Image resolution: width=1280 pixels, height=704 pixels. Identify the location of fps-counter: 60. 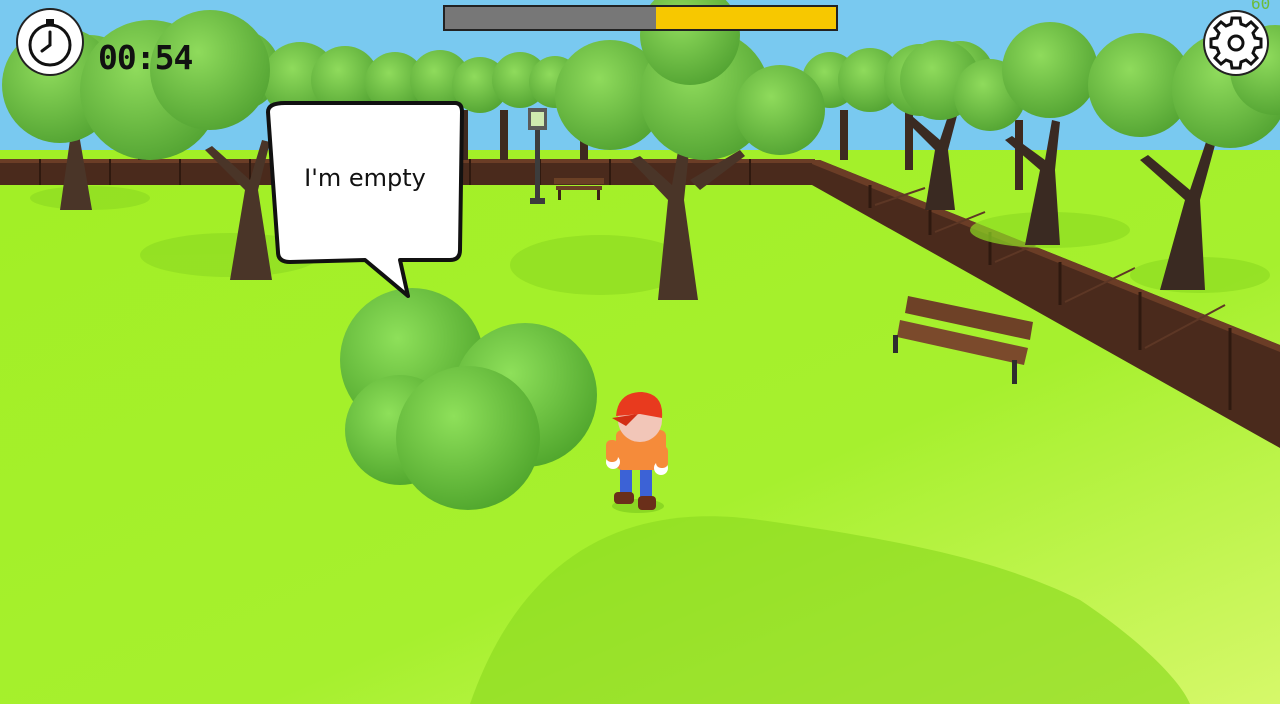
(1261, 6).